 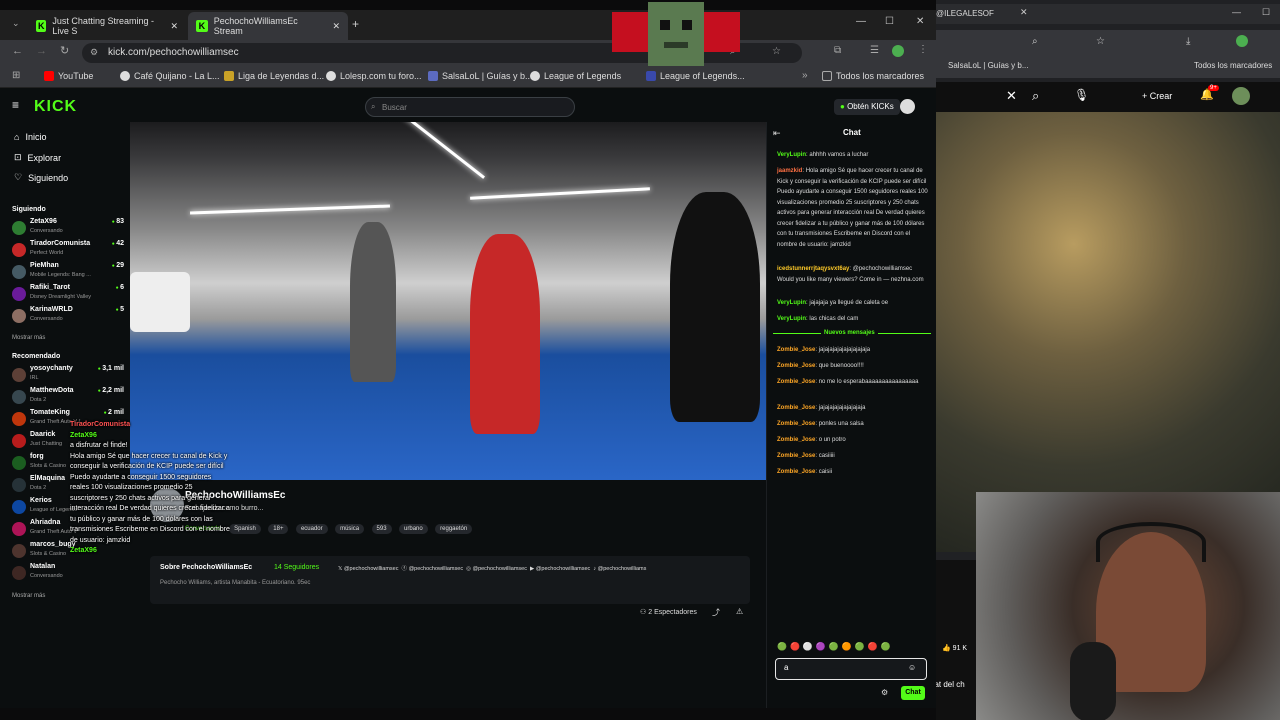 I want to click on collapse-chat-icon: ⇤, so click(x=777, y=133).